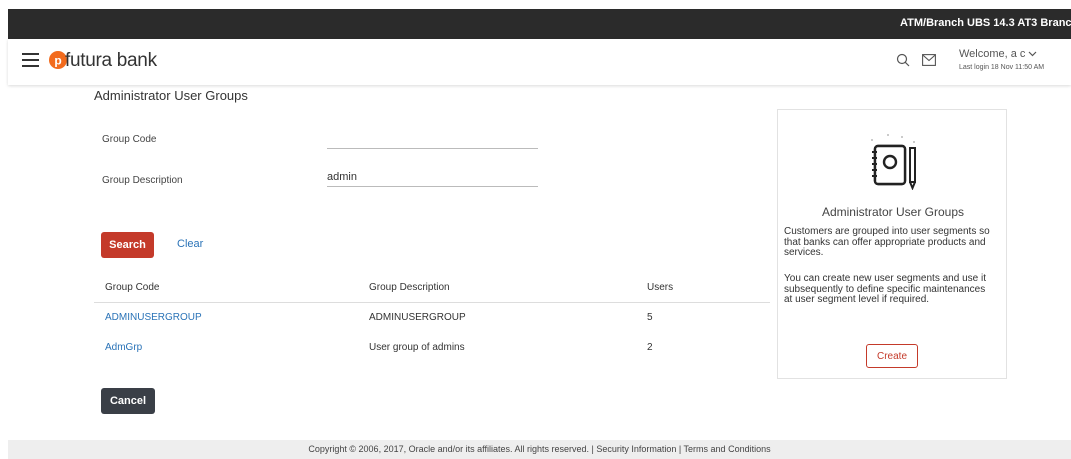 The height and width of the screenshot is (459, 1071). I want to click on group-code-link: ADMINUSERGROUP, so click(153, 317).